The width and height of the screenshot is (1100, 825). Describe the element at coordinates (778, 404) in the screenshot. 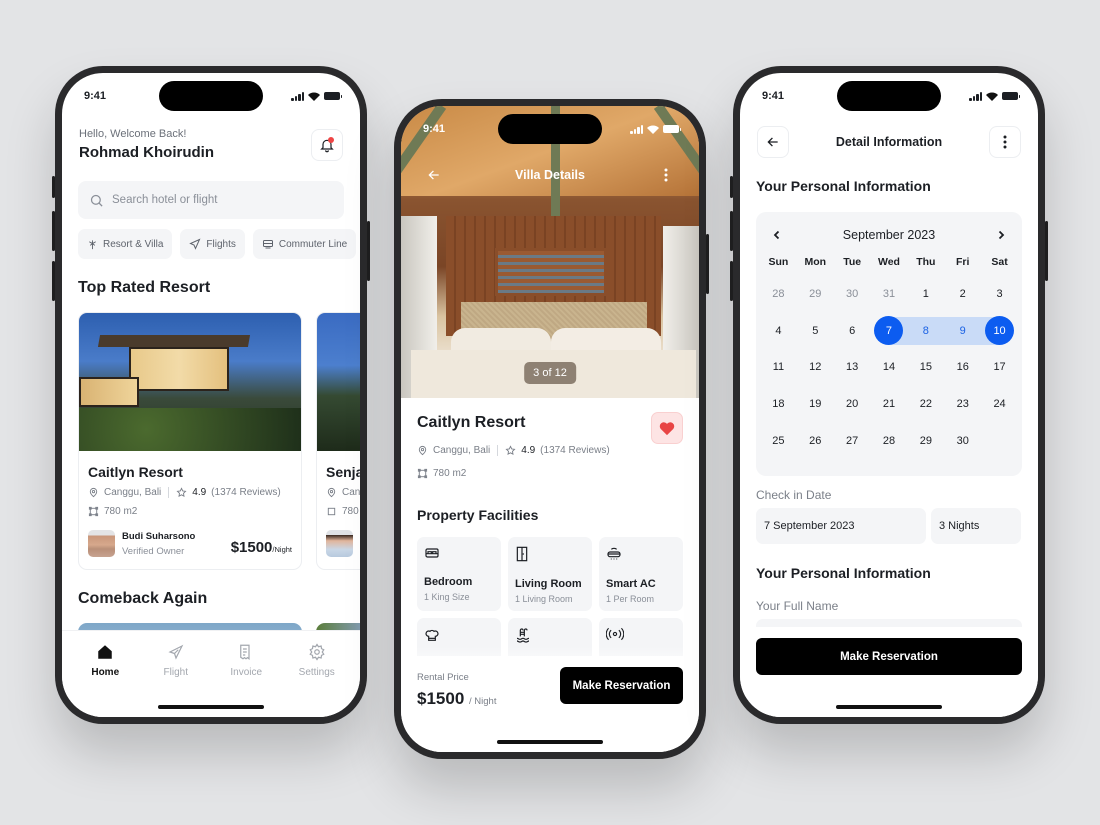

I see `calendar-day: 18` at that location.